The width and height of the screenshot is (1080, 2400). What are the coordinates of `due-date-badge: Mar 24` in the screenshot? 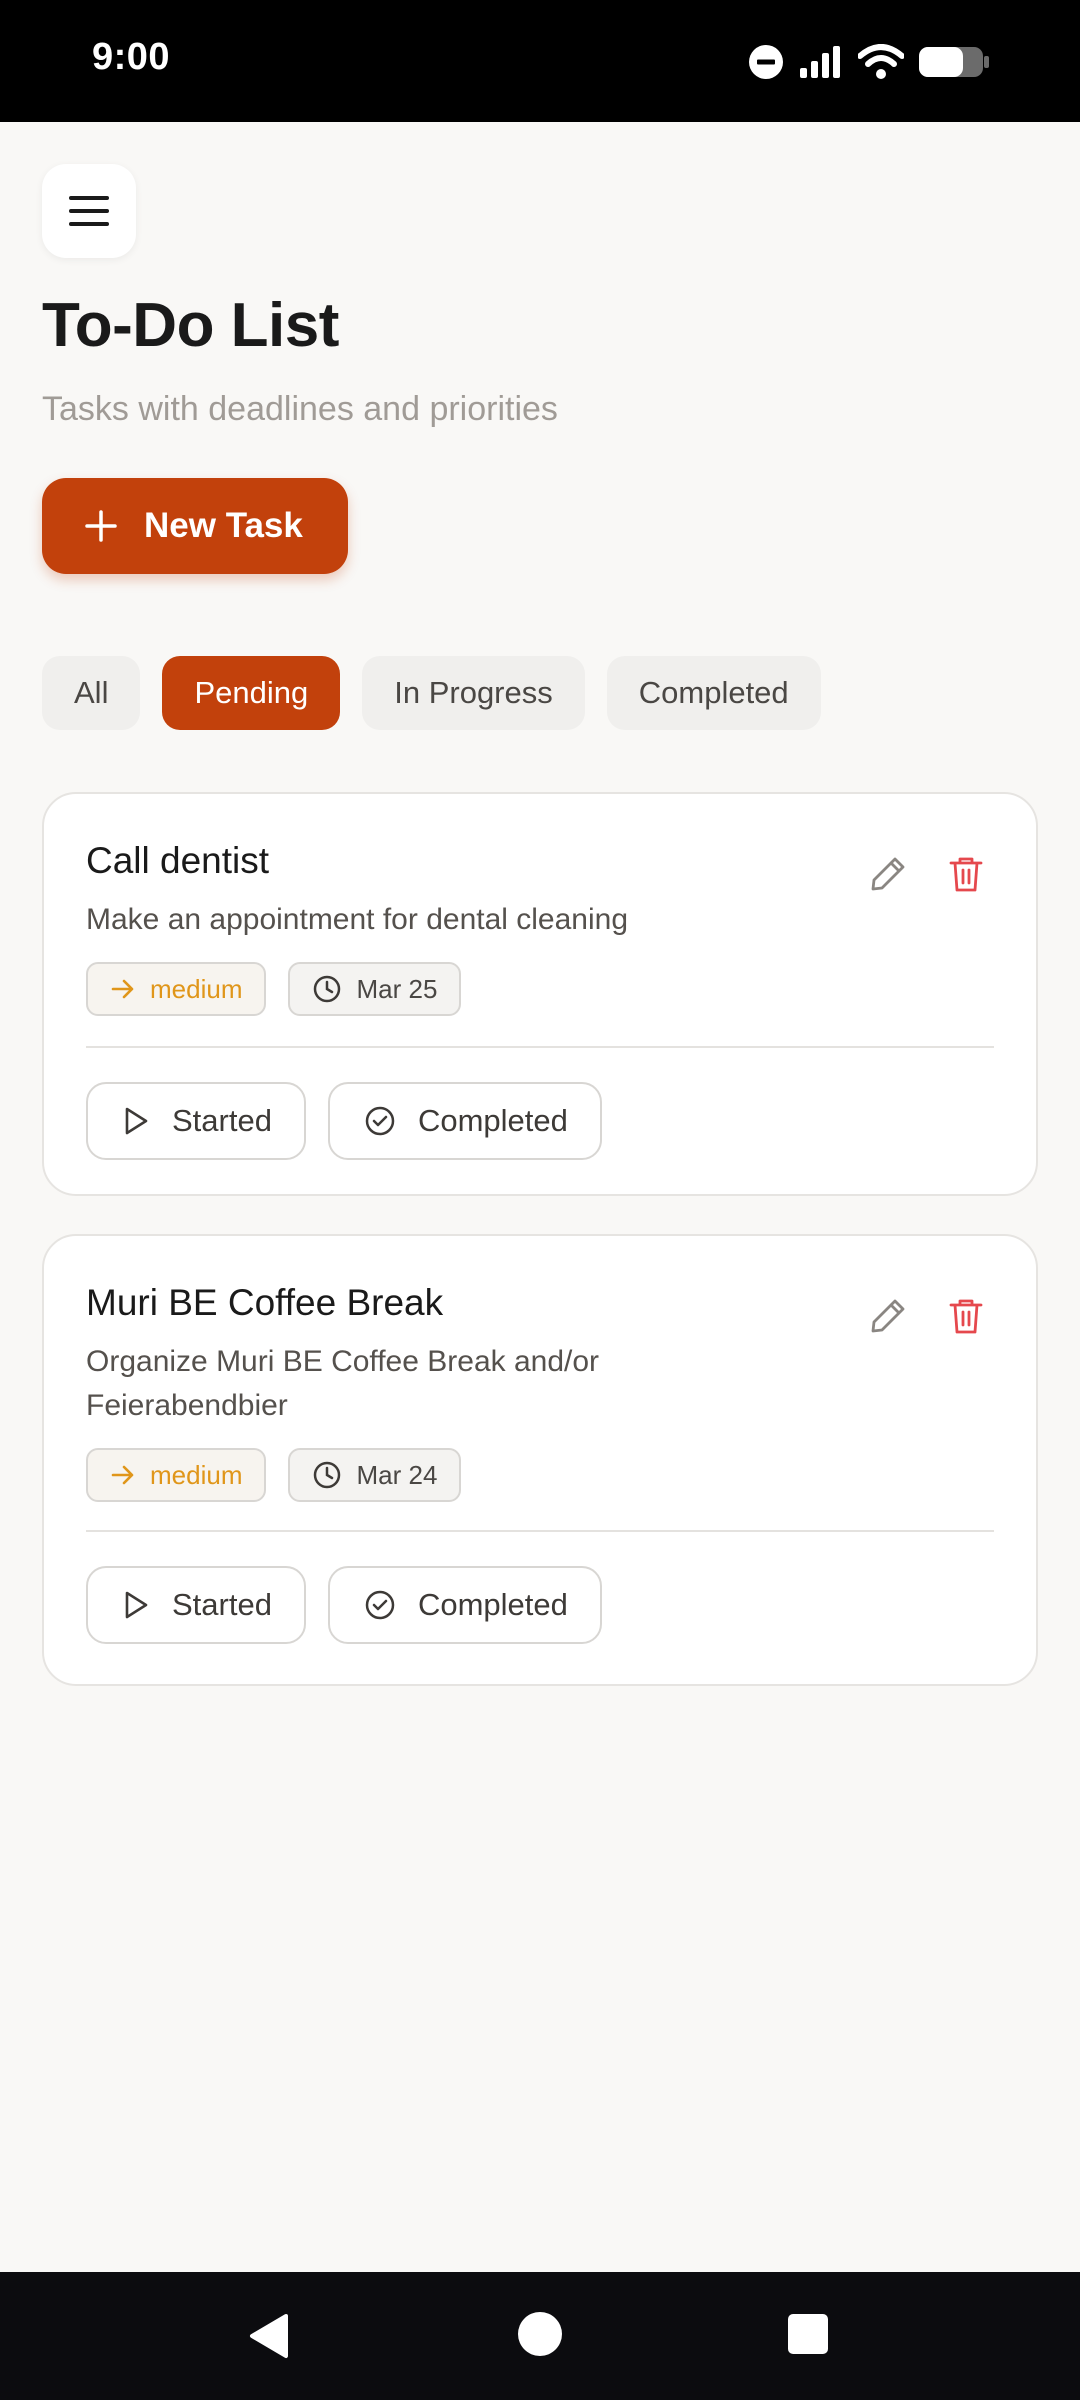 It's located at (375, 1475).